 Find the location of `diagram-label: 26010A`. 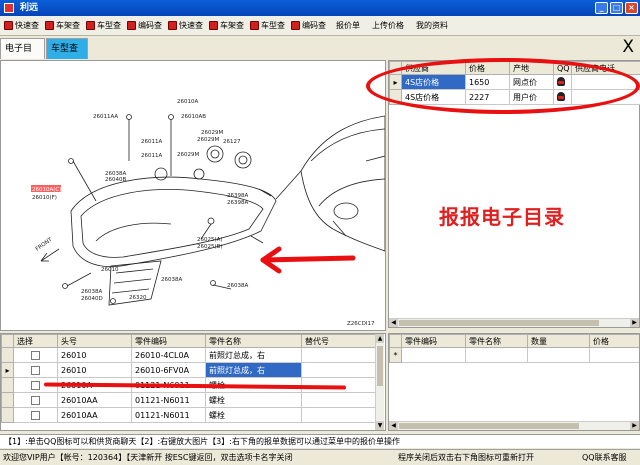

diagram-label: 26010A is located at coordinates (187, 102).